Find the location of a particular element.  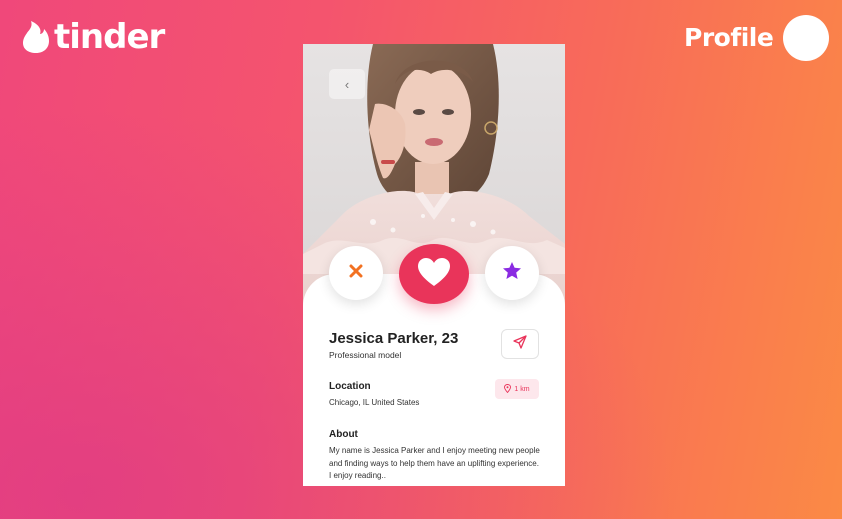

location-pin-icon is located at coordinates (508, 389).